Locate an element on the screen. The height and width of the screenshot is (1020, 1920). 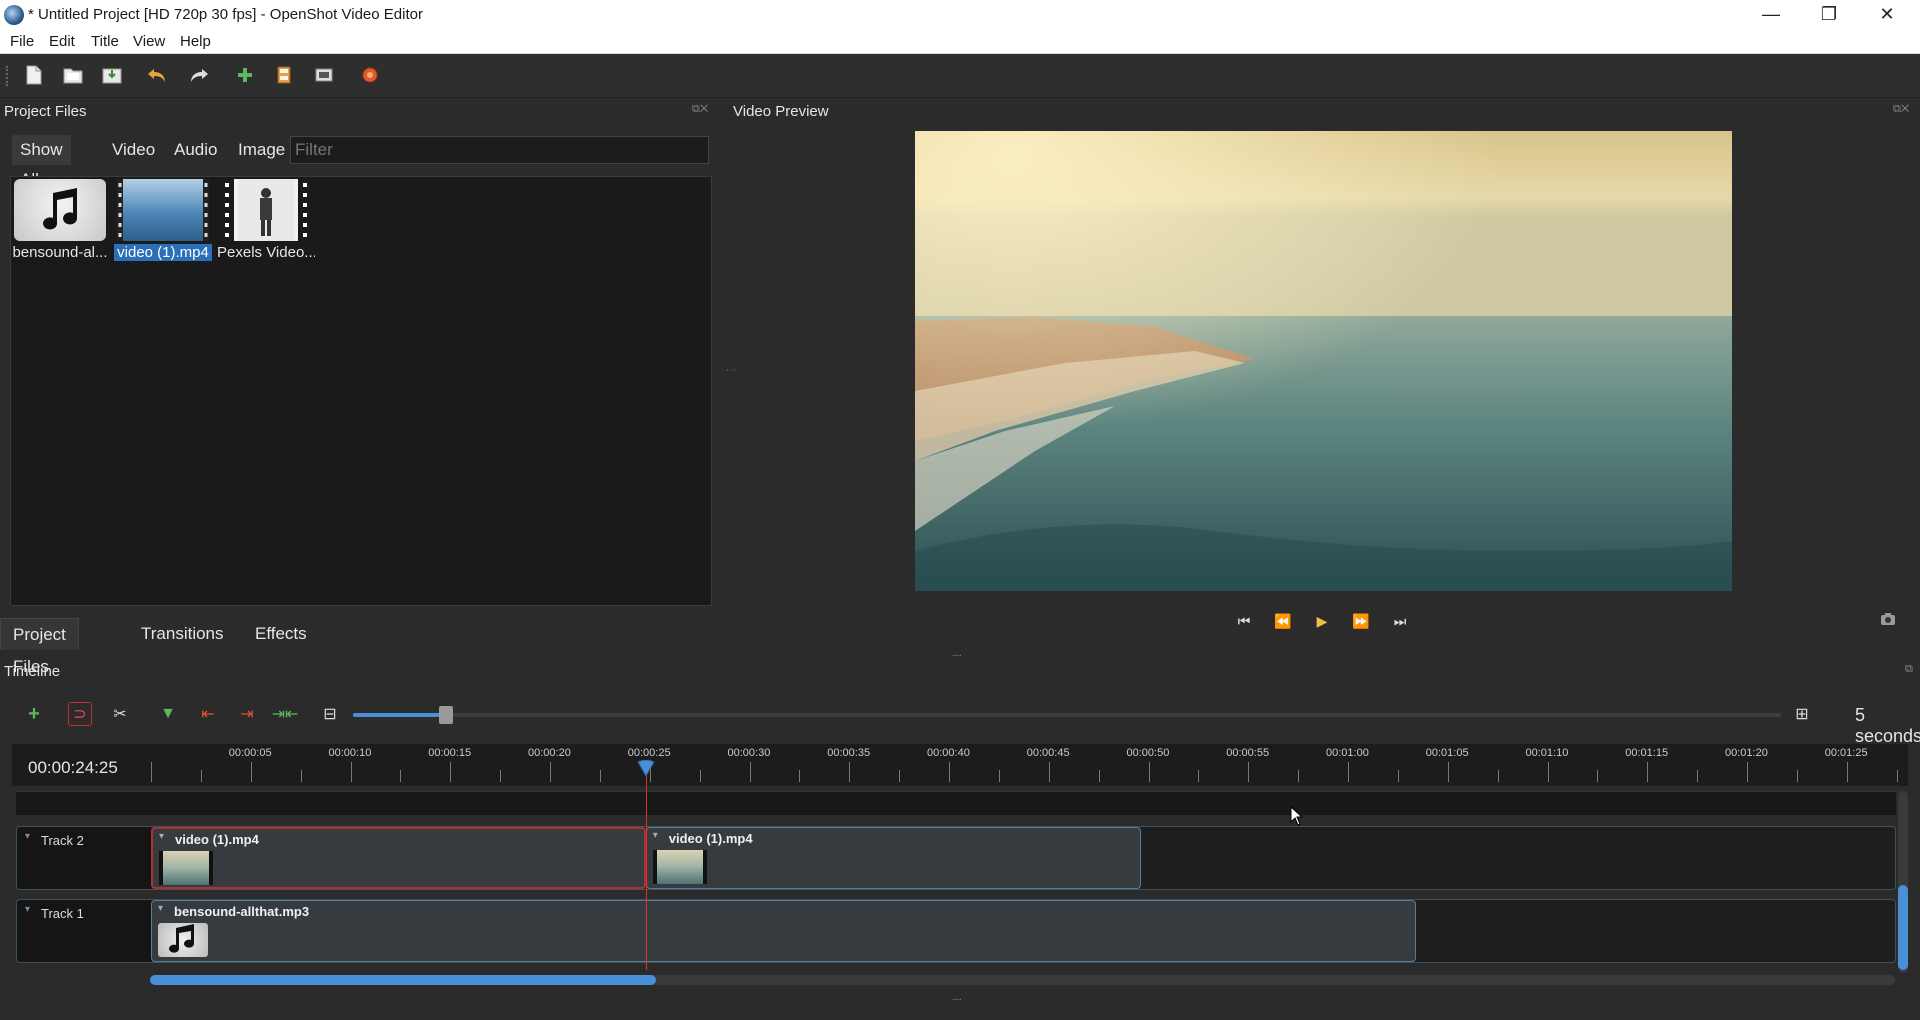
menu-file: File is located at coordinates (22, 41).